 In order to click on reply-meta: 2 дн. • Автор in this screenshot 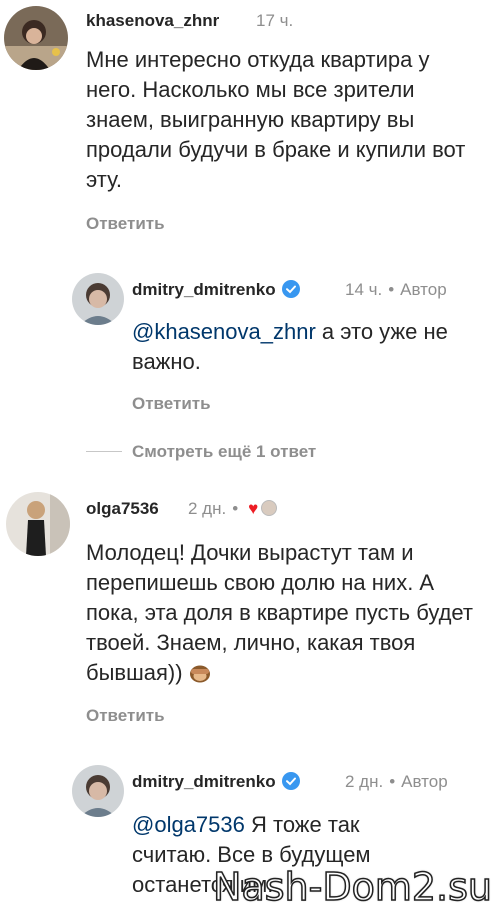, I will do `click(396, 782)`.